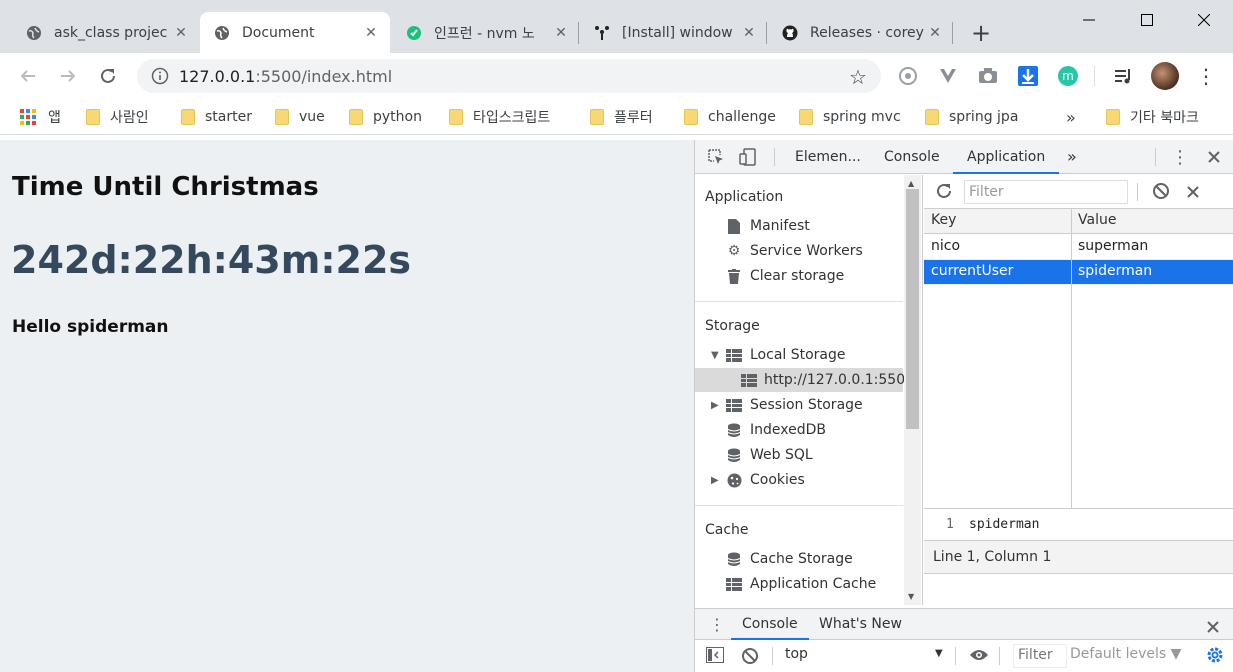 This screenshot has height=672, width=1233. I want to click on scroll-down-icon: ▼, so click(911, 596).